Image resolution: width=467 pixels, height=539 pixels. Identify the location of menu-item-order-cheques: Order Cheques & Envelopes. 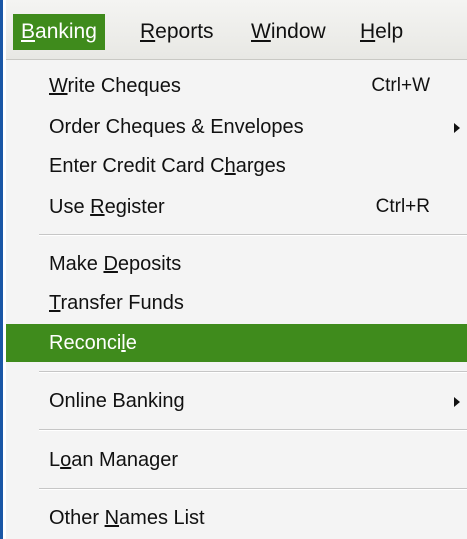
(236, 127).